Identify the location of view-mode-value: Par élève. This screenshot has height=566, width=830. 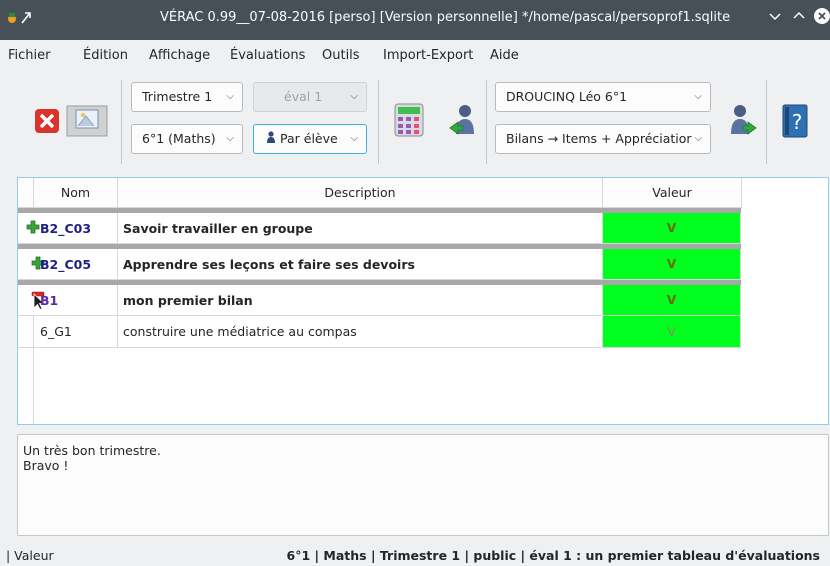
(309, 138).